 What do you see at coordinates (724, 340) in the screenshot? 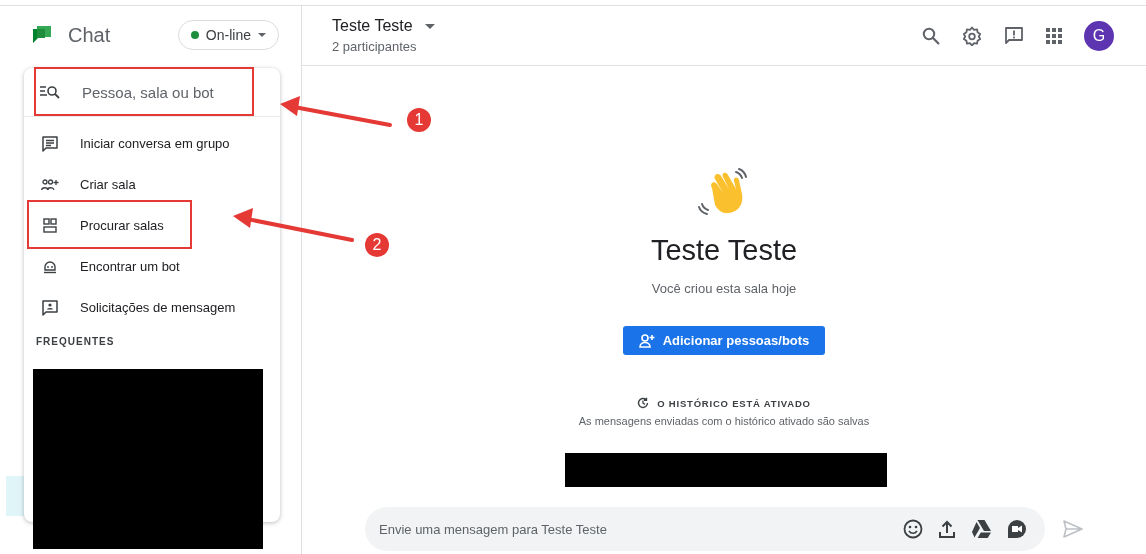
I see `add-people-button: Adicionar pessoas/bots` at bounding box center [724, 340].